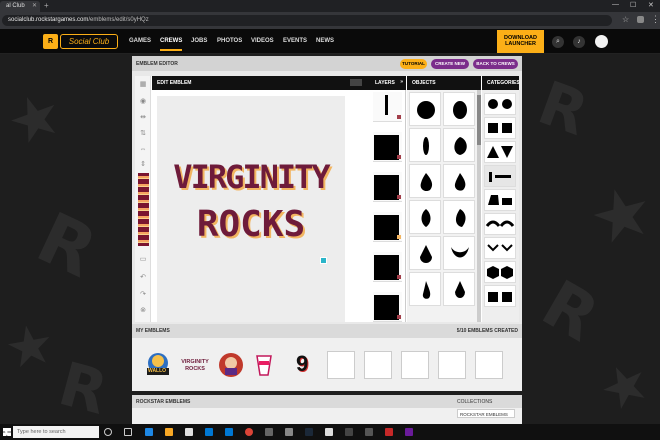 This screenshot has width=660, height=440. I want to click on image-icon: ▭, so click(143, 260).